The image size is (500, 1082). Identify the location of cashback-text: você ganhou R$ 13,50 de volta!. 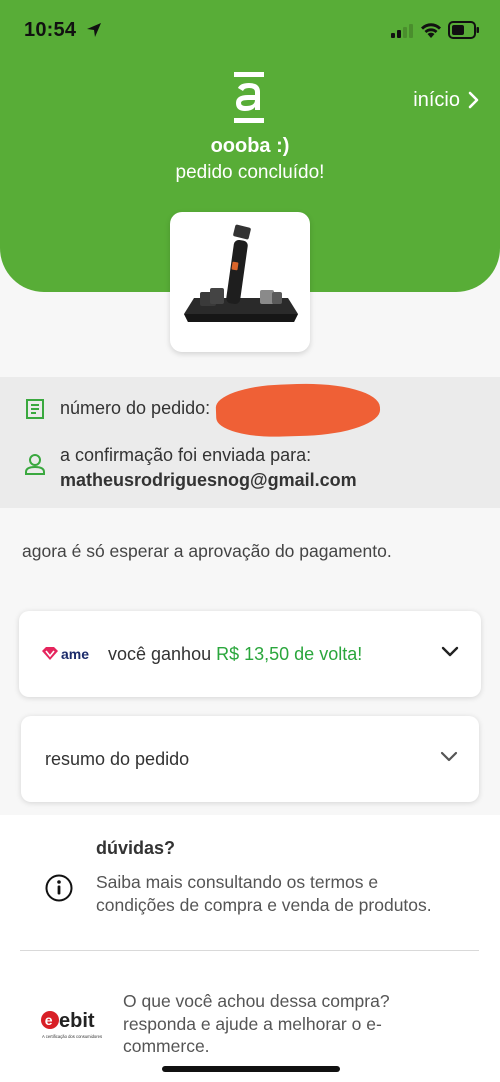
(235, 654).